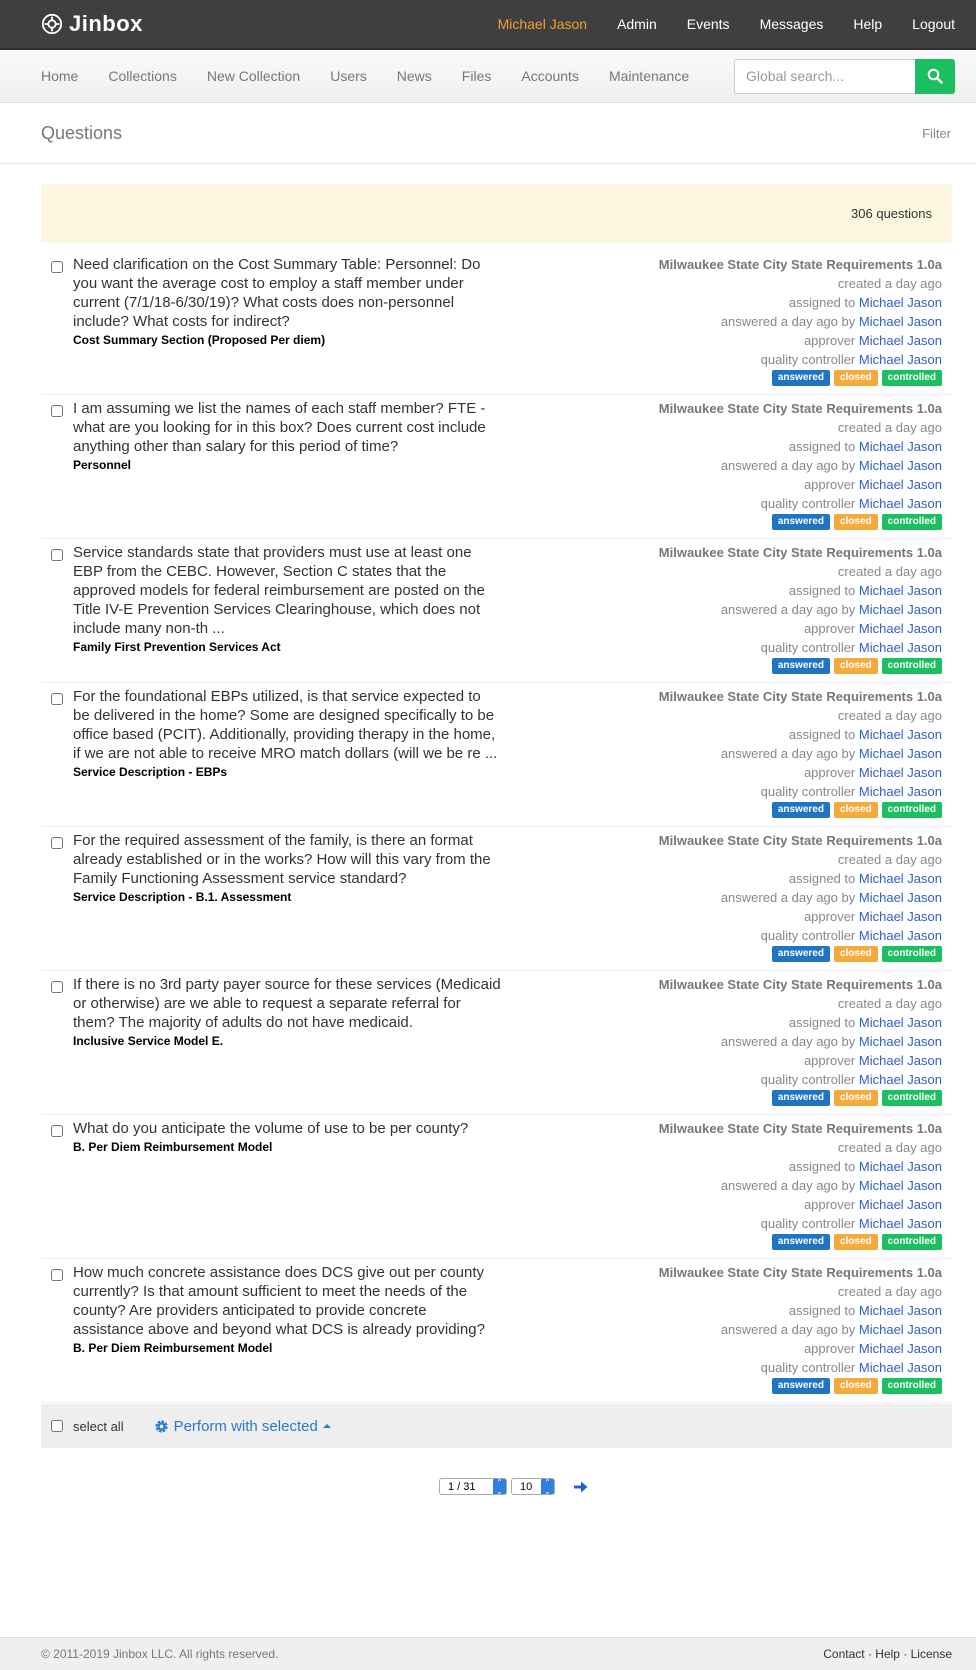 The image size is (976, 1670). What do you see at coordinates (550, 76) in the screenshot?
I see `nav-accounts: Accounts` at bounding box center [550, 76].